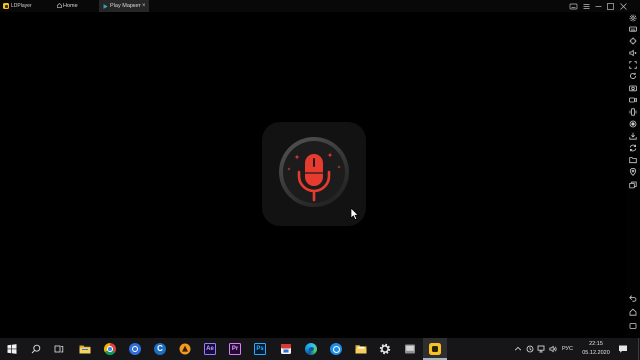 Image resolution: width=640 pixels, height=360 pixels. What do you see at coordinates (260, 349) in the screenshot?
I see `photoshop-icon: Ps` at bounding box center [260, 349].